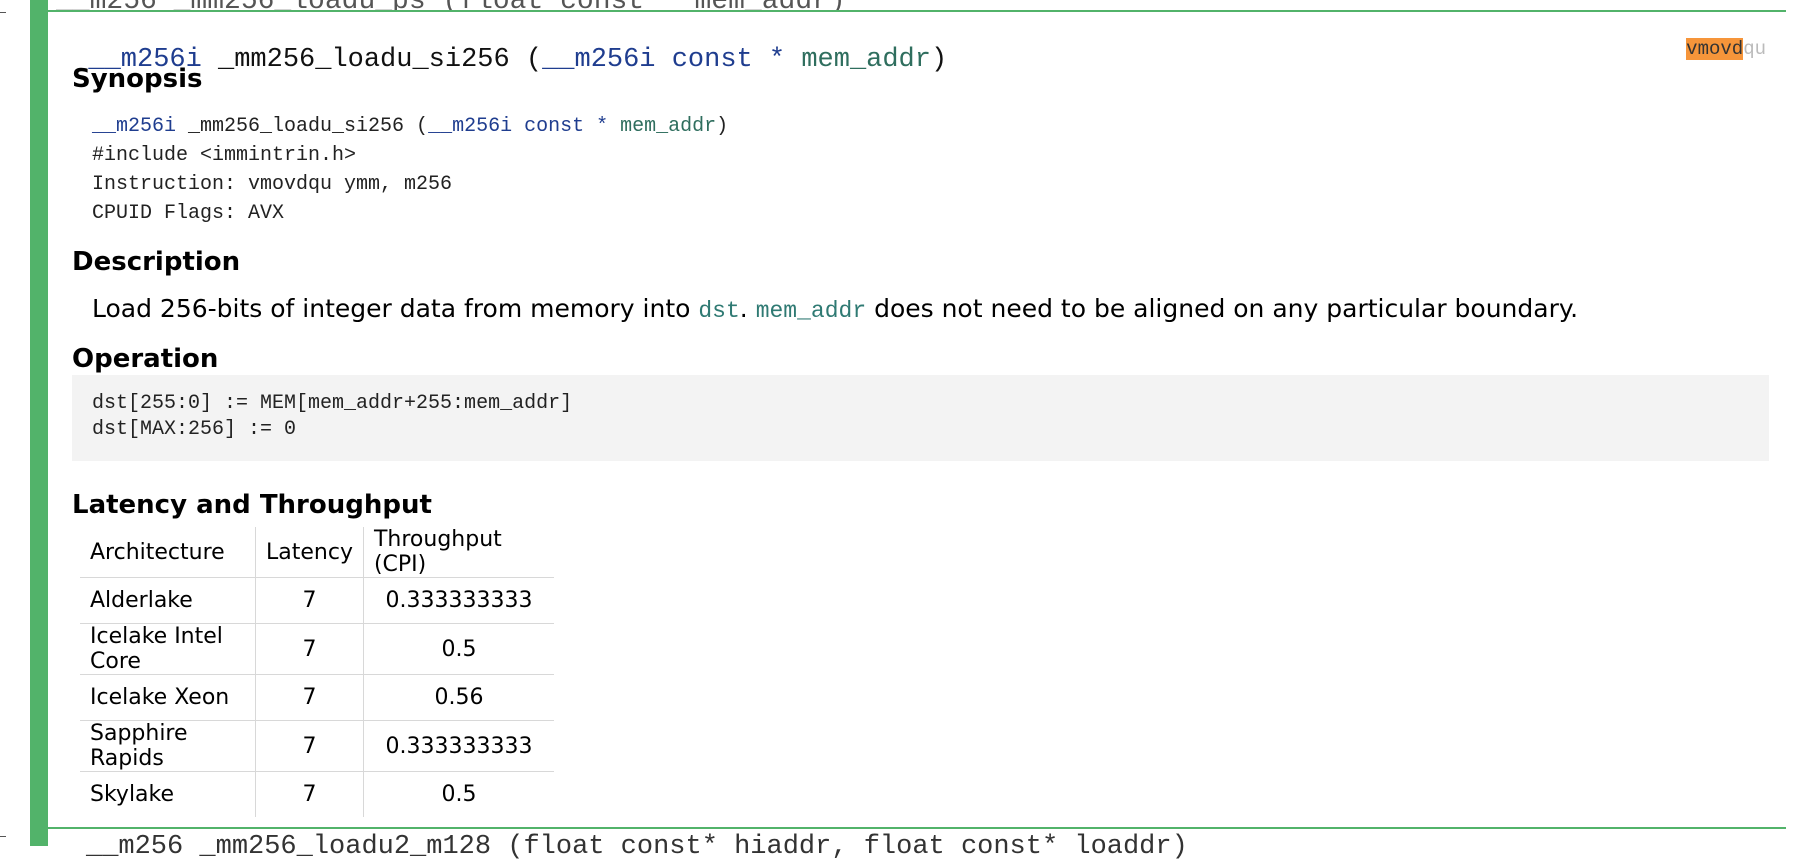 The image size is (1816, 862). What do you see at coordinates (458, 552) in the screenshot?
I see `column-header: Throughput (CPI)` at bounding box center [458, 552].